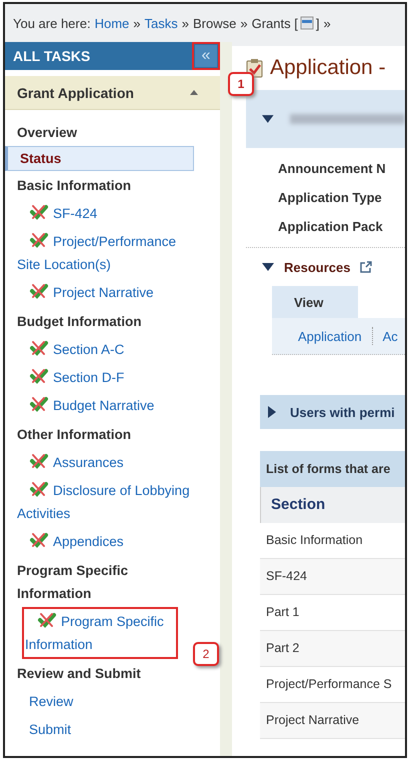 This screenshot has height=761, width=409. What do you see at coordinates (105, 502) in the screenshot?
I see `form-link: Disclosure of Lobbying Activities` at bounding box center [105, 502].